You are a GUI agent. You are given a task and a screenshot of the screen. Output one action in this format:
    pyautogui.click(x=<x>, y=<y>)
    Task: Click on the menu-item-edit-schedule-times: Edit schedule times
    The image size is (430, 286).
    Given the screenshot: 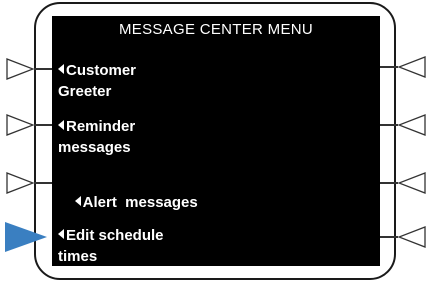 What is the action you would take?
    pyautogui.click(x=111, y=246)
    